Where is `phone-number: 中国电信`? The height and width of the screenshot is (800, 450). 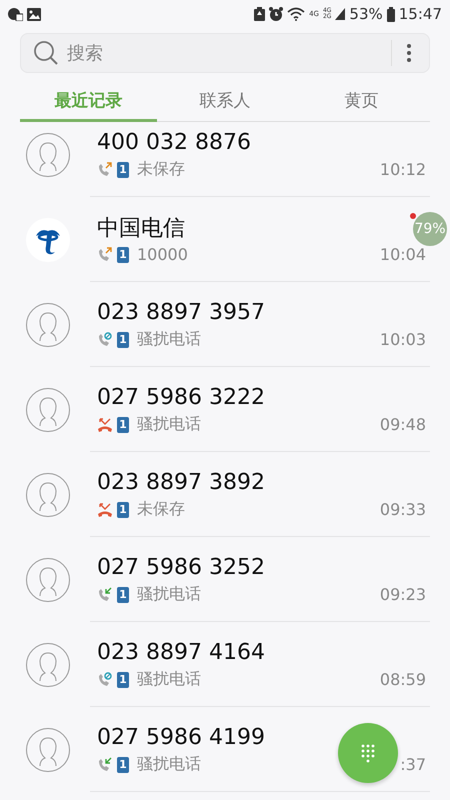
phone-number: 中国电信 is located at coordinates (141, 229).